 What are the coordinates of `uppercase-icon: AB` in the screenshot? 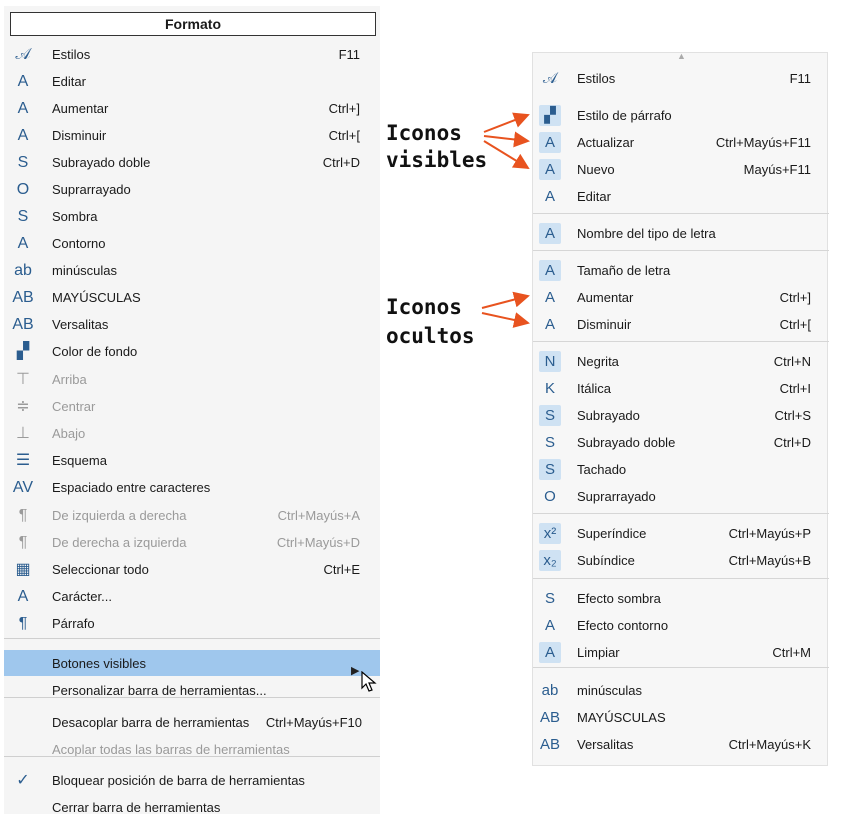 It's located at (549, 717).